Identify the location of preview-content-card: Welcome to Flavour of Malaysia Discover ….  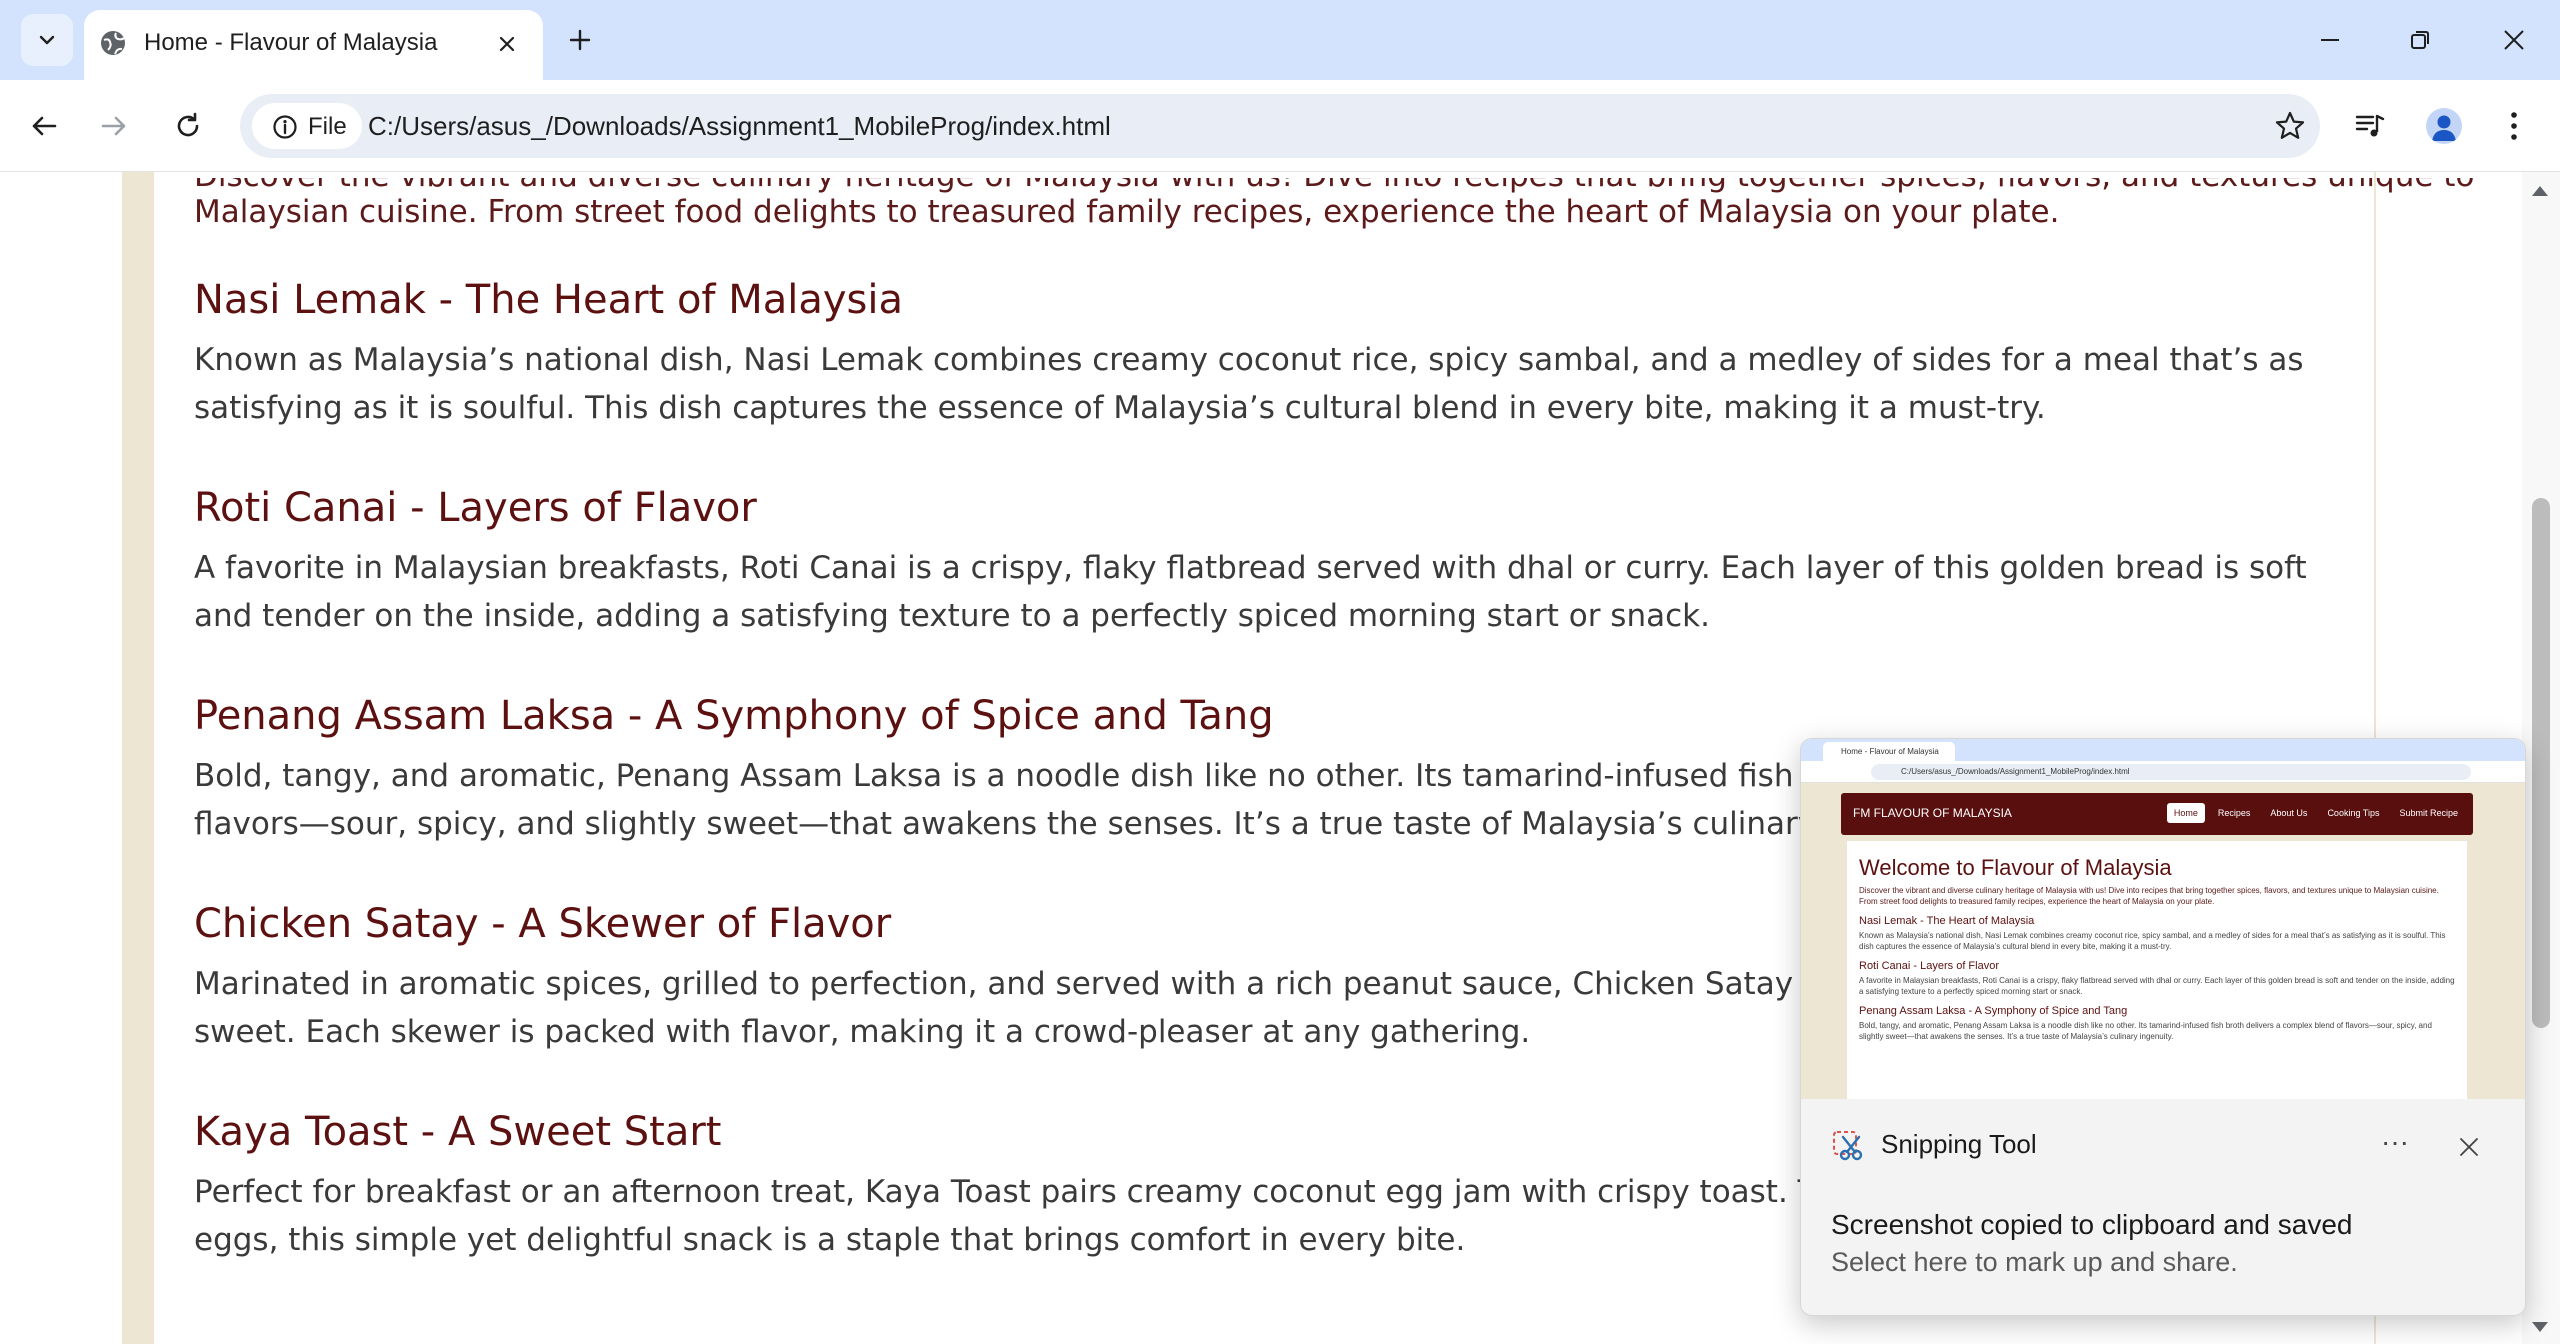
(2157, 970).